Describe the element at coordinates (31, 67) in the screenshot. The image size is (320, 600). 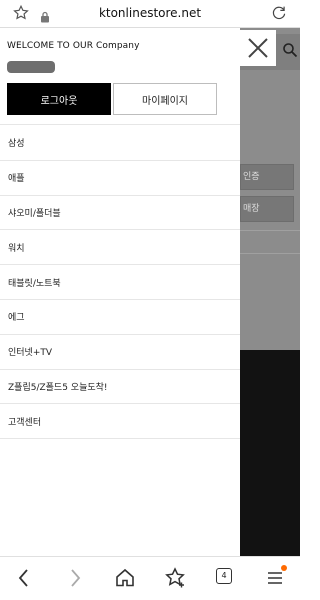
I see `redacted-username` at that location.